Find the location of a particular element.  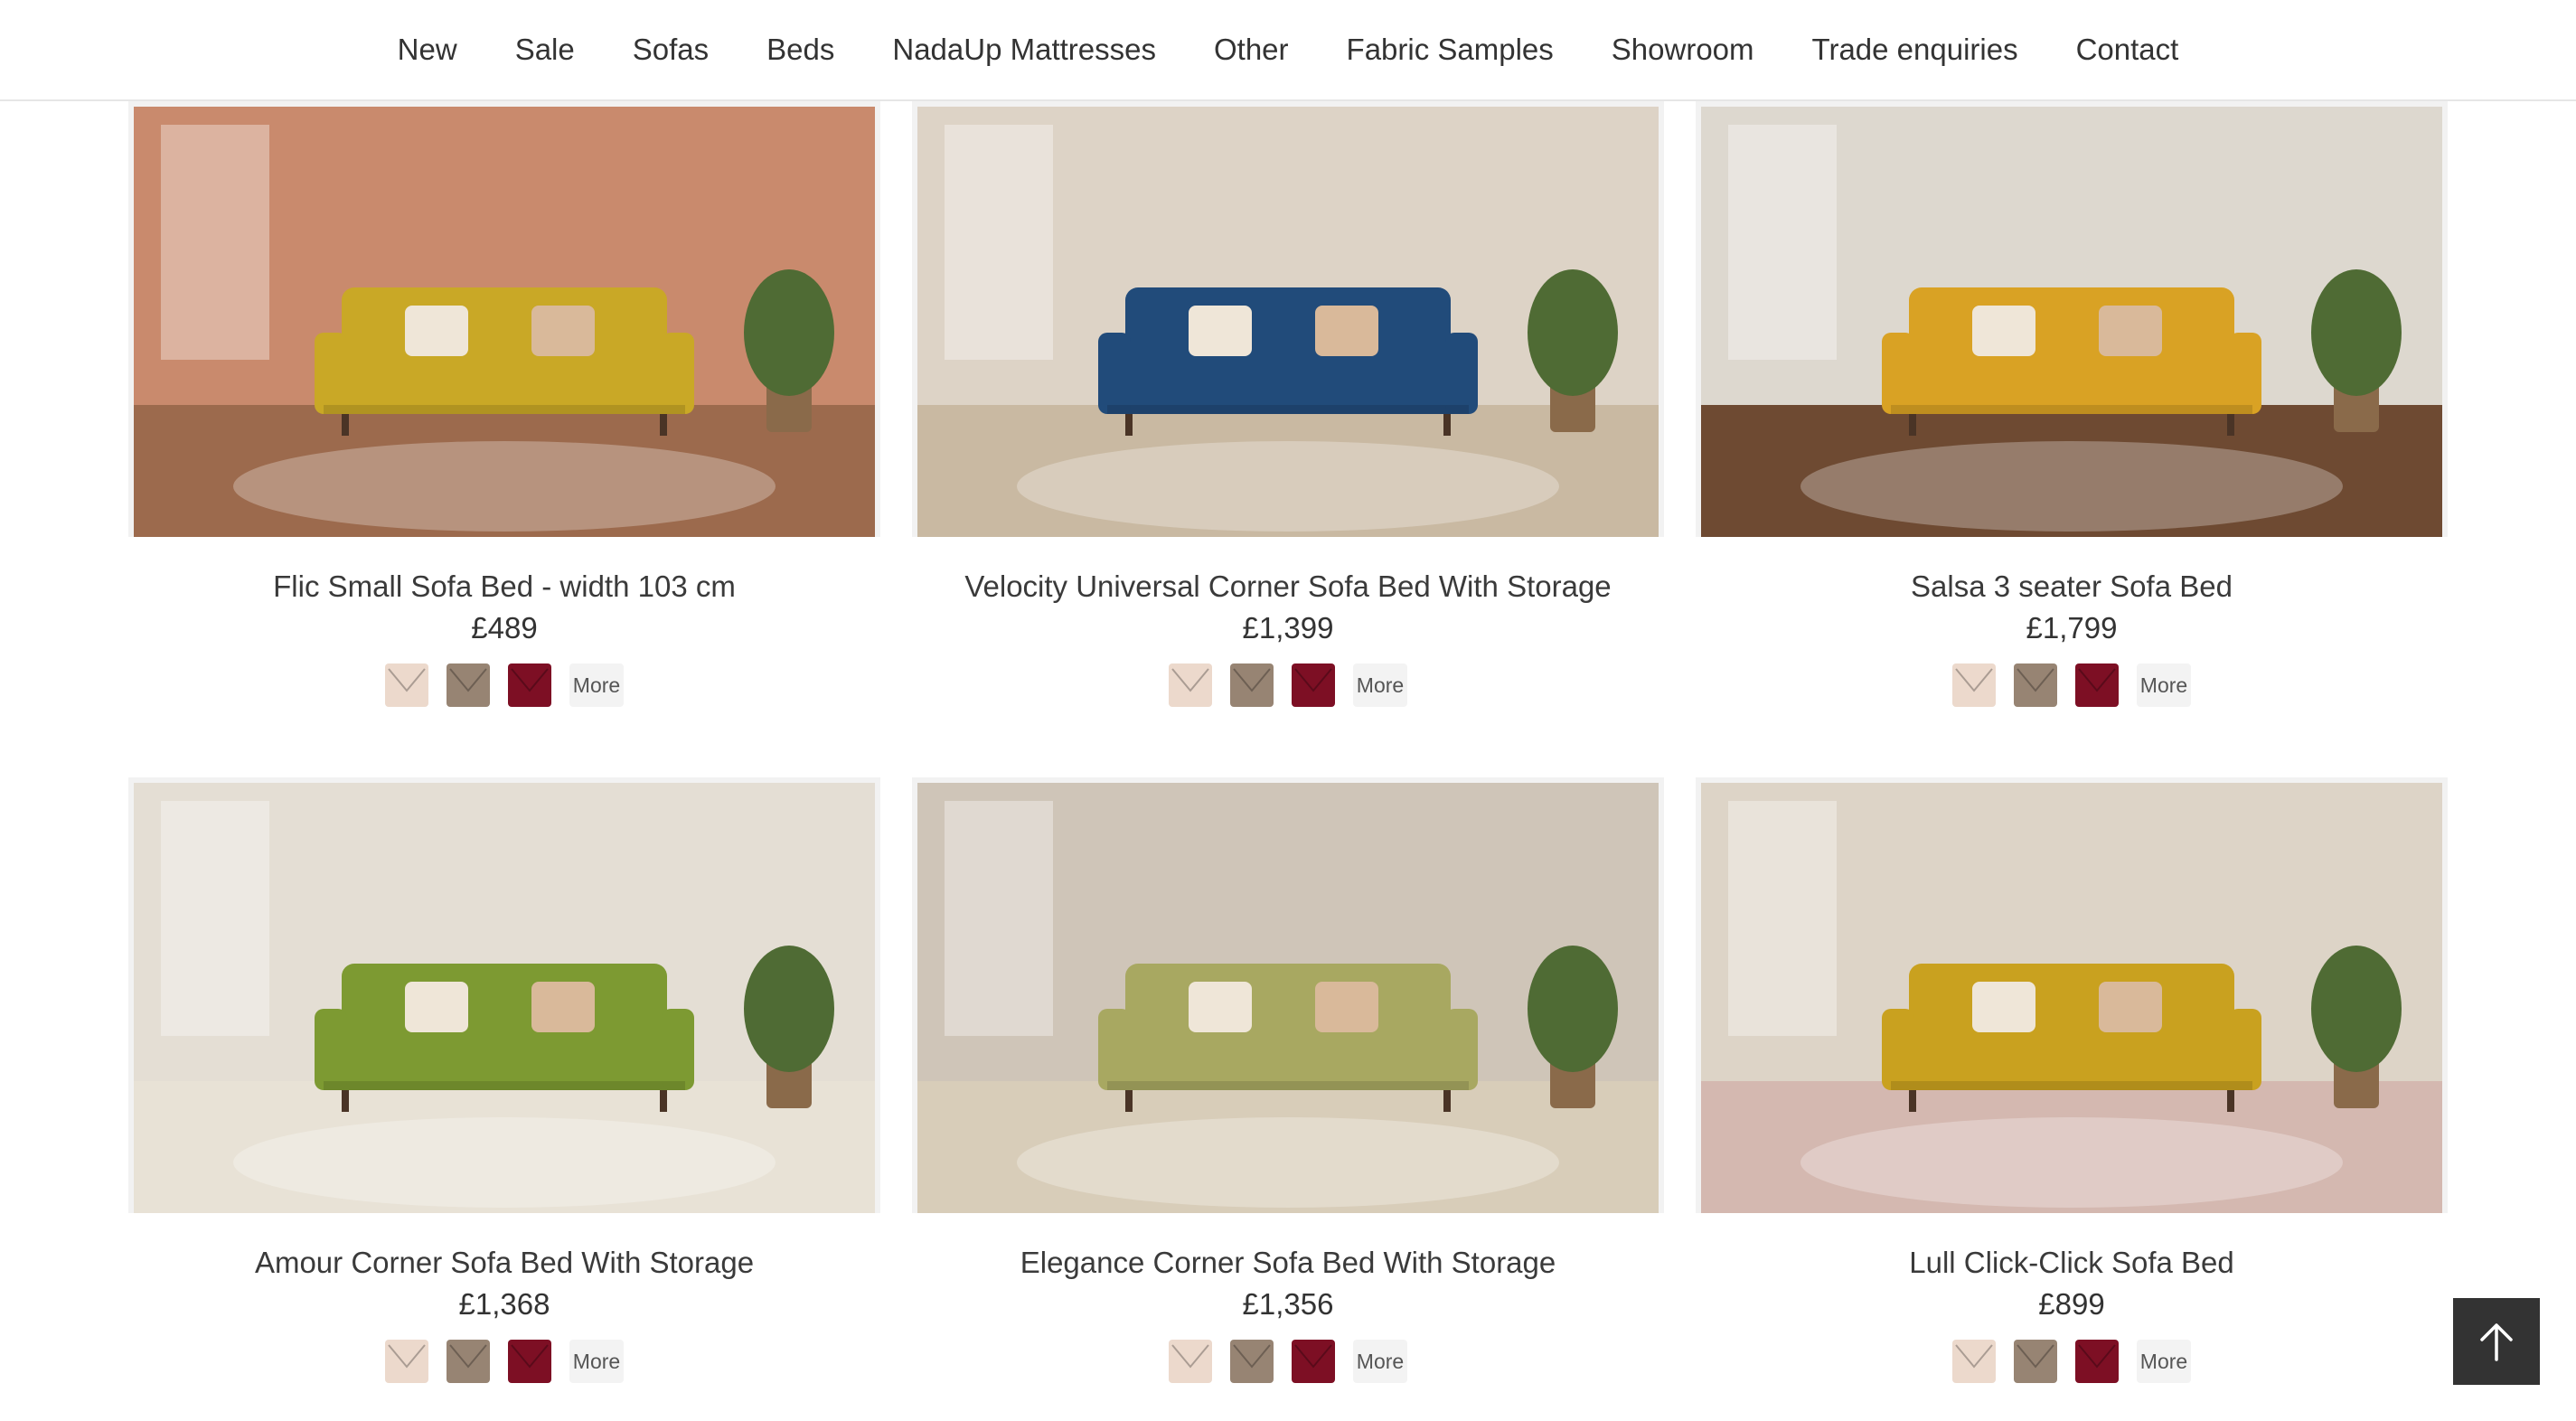

product-price: £489 is located at coordinates (505, 628).